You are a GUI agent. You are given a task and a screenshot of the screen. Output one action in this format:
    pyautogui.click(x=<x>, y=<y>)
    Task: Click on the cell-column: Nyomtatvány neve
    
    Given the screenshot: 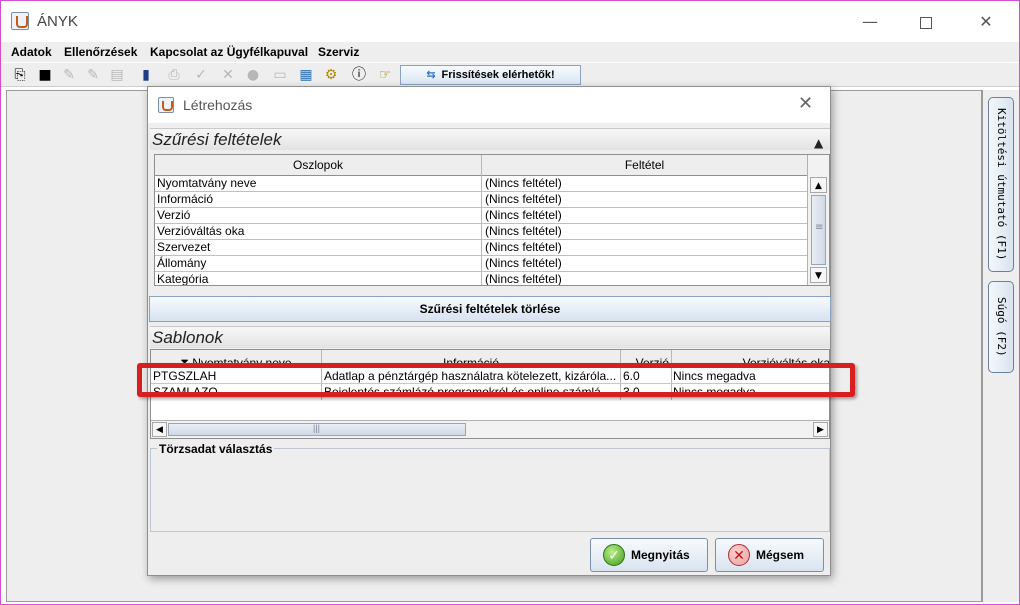 What is the action you would take?
    pyautogui.click(x=207, y=183)
    